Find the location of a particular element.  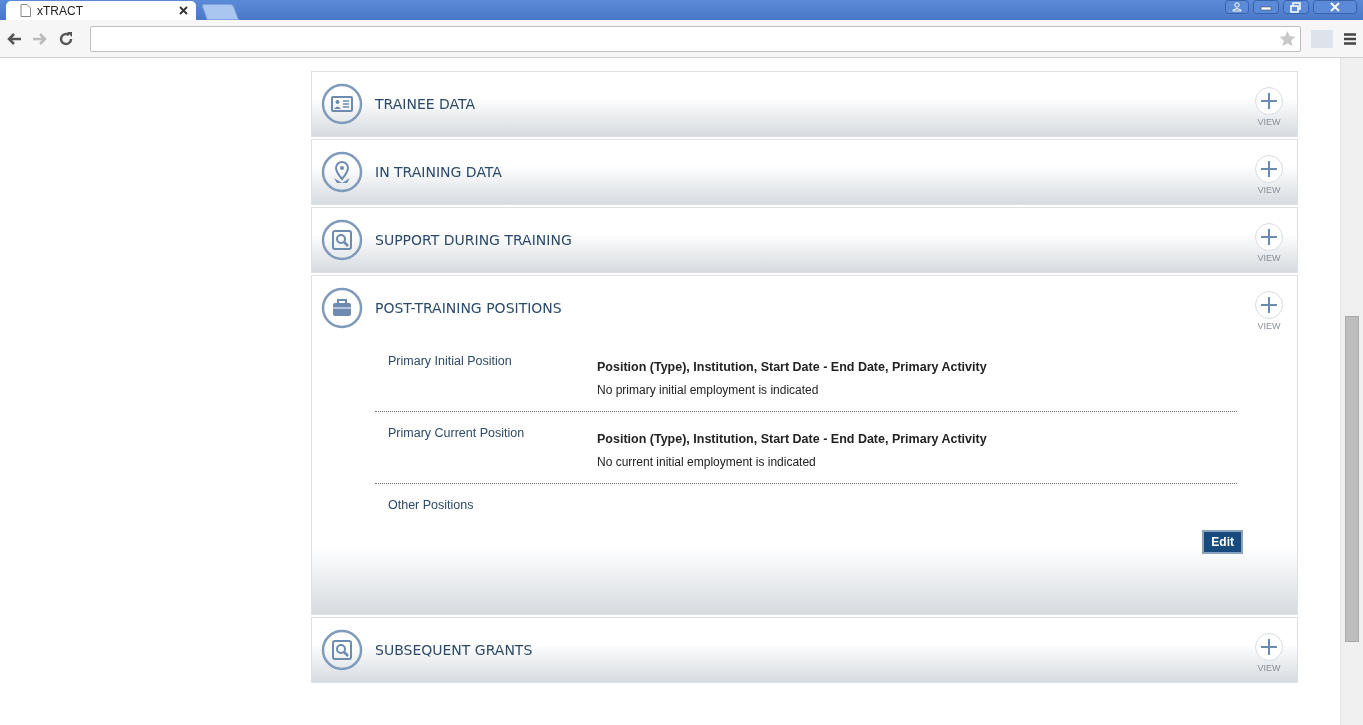

star-icon is located at coordinates (1287, 38).